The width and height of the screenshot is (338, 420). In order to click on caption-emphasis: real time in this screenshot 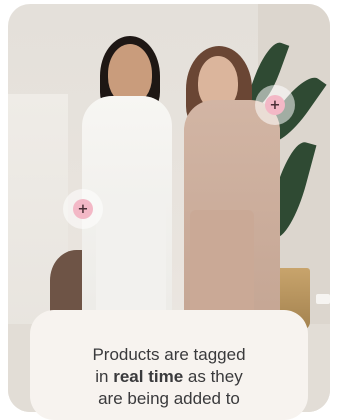, I will do `click(148, 376)`.